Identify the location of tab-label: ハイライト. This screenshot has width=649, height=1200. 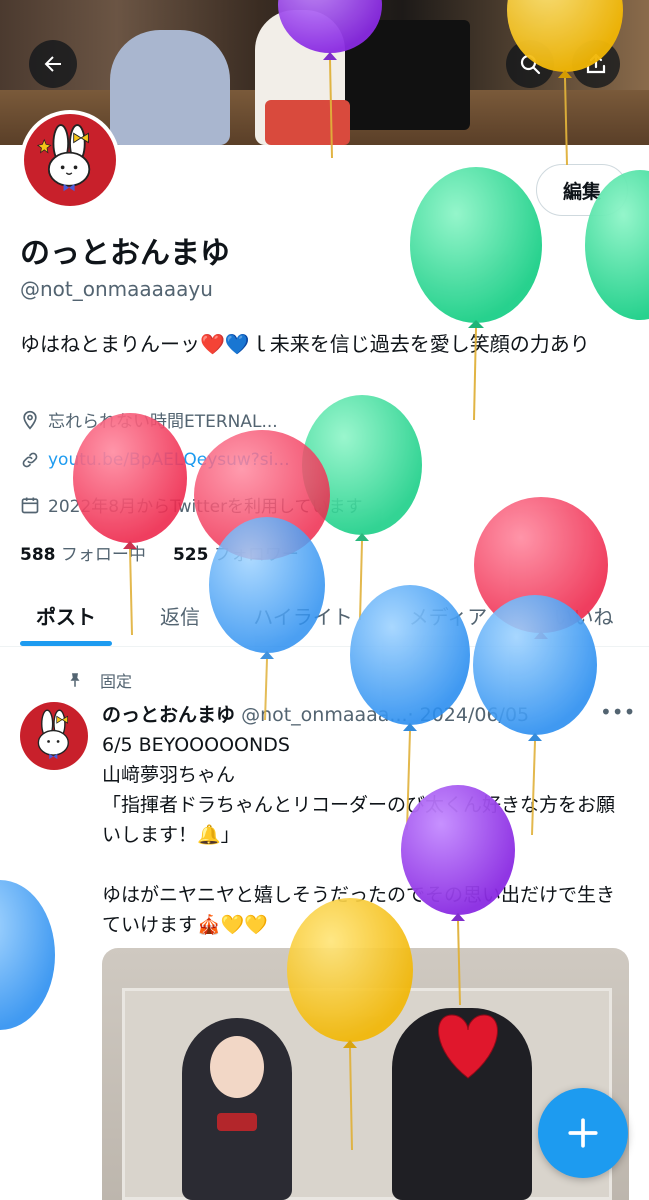
(303, 617).